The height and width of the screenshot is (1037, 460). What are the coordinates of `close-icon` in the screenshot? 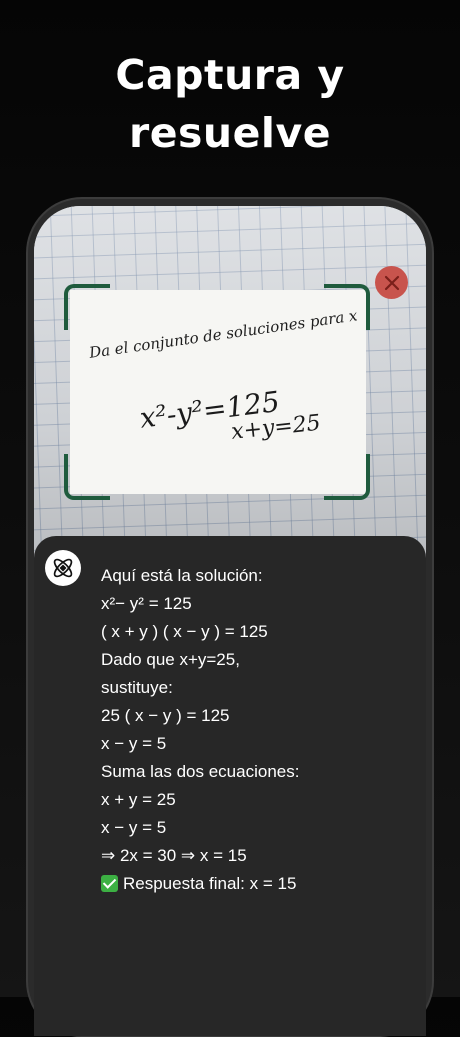 It's located at (391, 282).